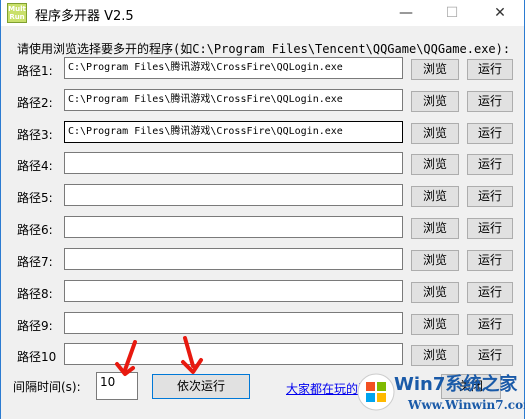 The image size is (525, 419). Describe the element at coordinates (500, 13) in the screenshot. I see `close-window-button: ✕` at that location.